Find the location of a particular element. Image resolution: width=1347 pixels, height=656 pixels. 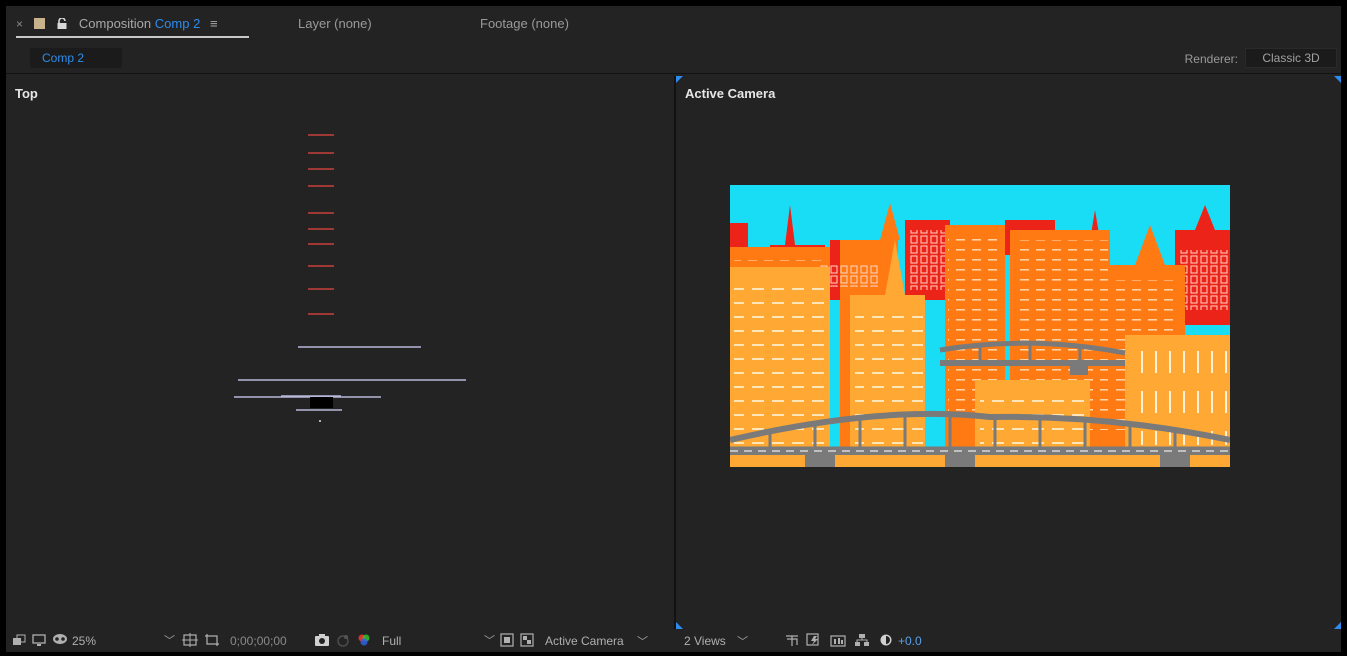

flowchart-icon is located at coordinates (862, 641).